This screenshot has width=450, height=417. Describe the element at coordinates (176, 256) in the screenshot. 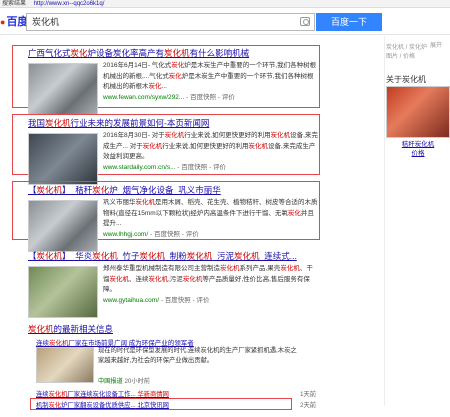

I see `text-segment: _制粉` at that location.